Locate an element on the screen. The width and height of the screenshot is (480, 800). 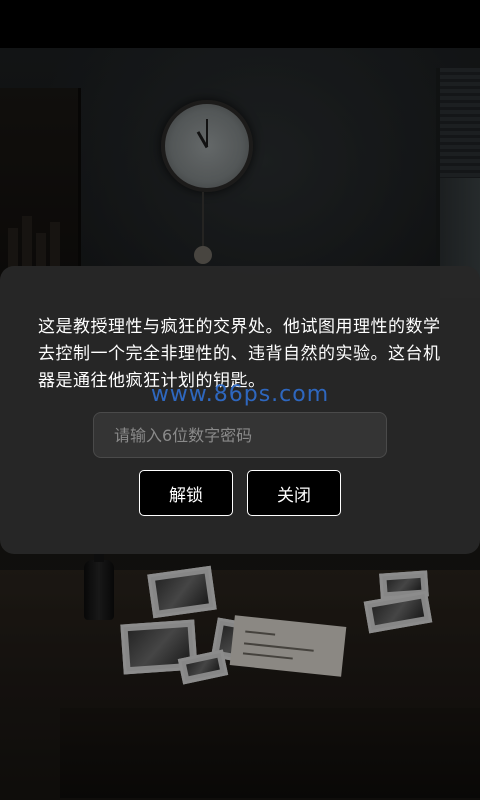
status-bar is located at coordinates (240, 24).